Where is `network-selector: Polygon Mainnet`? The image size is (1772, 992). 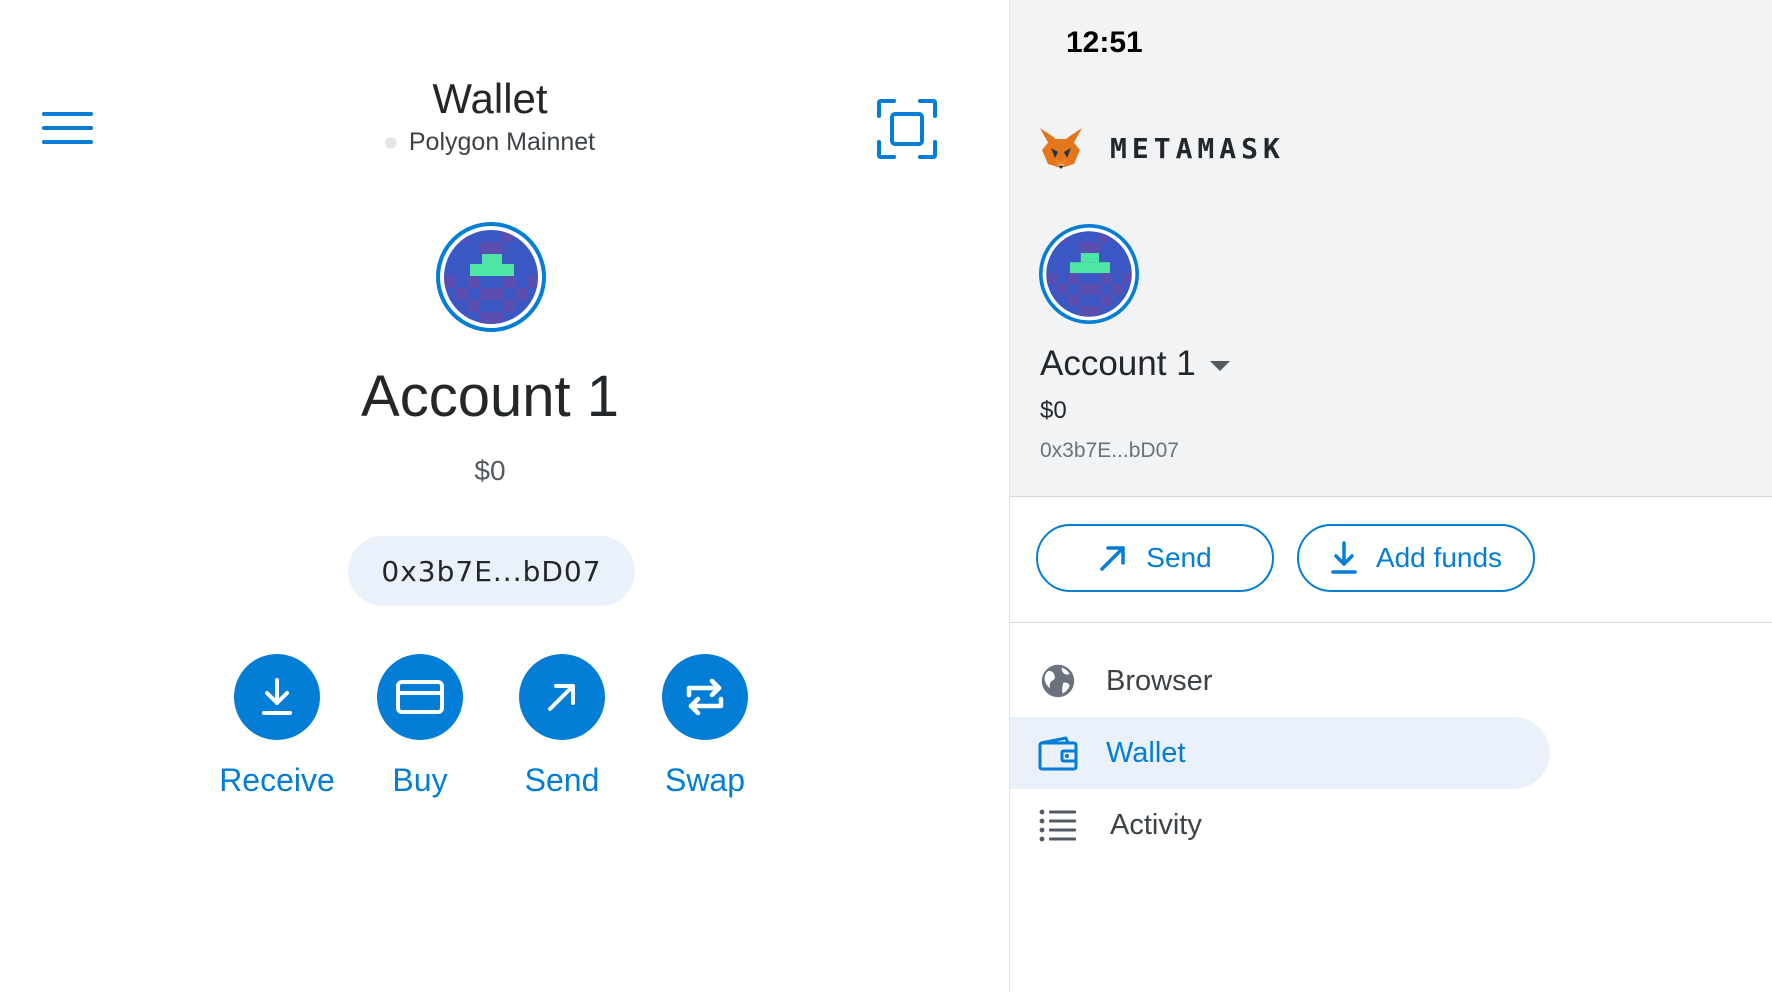 network-selector: Polygon Mainnet is located at coordinates (490, 142).